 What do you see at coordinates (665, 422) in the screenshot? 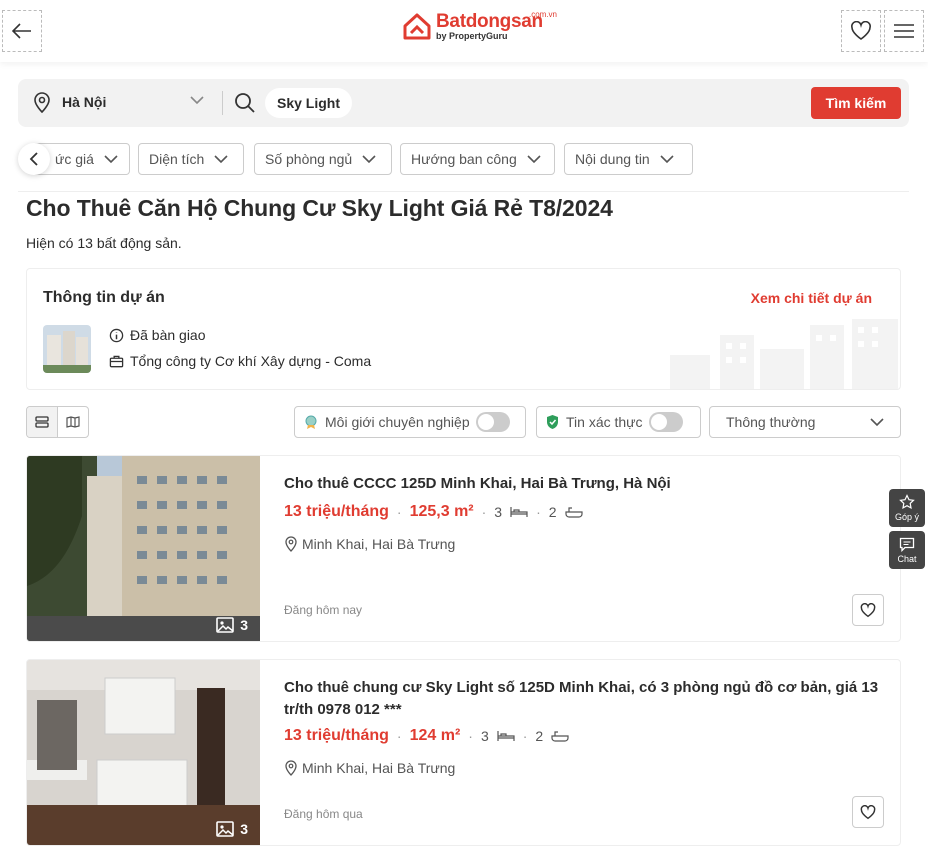
I see `verified-switch` at bounding box center [665, 422].